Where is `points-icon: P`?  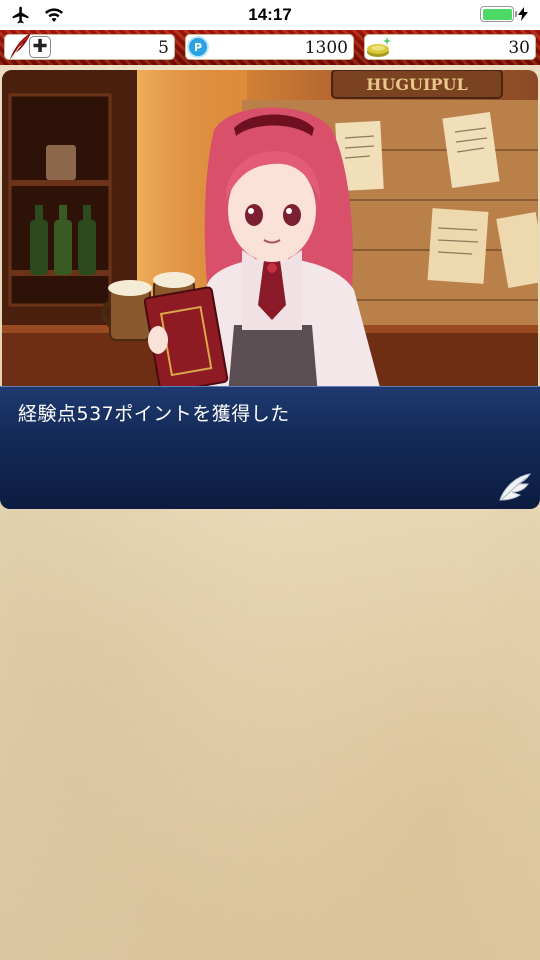
points-icon: P is located at coordinates (198, 47).